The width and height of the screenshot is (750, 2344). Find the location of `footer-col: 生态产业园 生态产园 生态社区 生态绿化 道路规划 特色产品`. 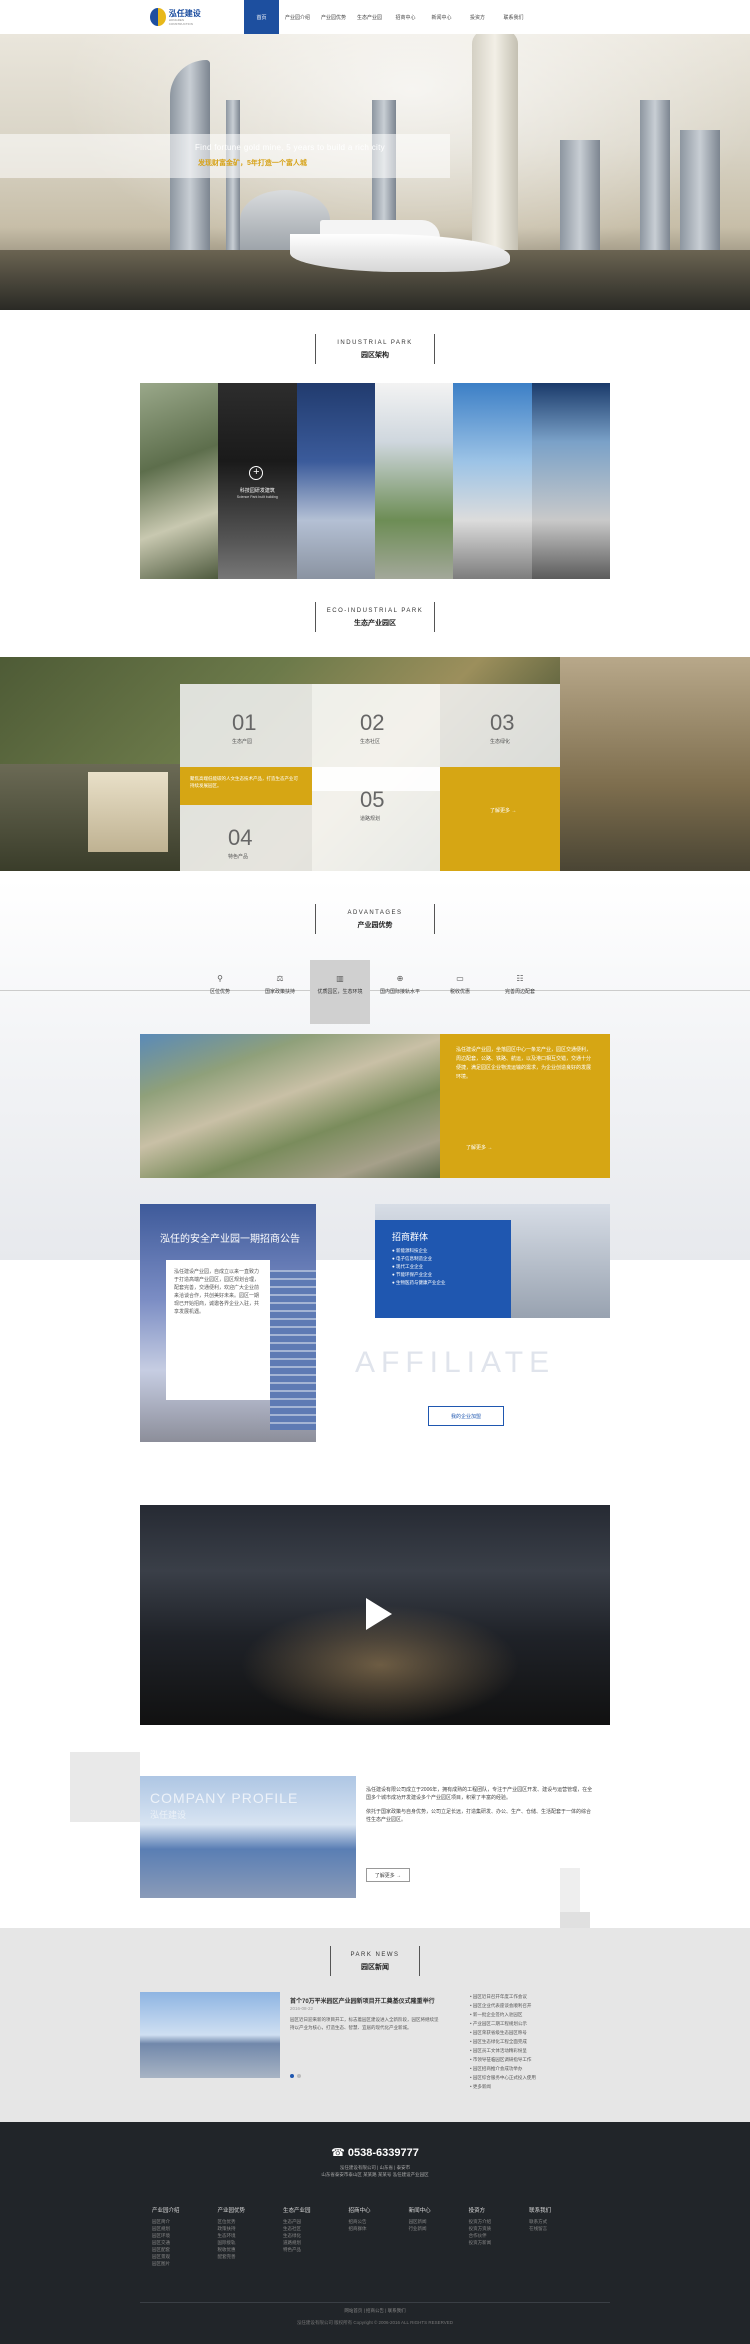

footer-col: 生态产业园 生态产园 生态社区 生态绿化 道路规划 特色产品 is located at coordinates (297, 2230).